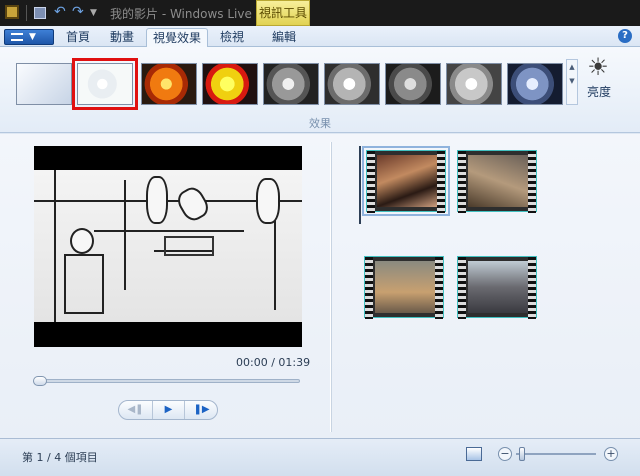  What do you see at coordinates (105, 84) in the screenshot?
I see `effect-thumb-sketch` at bounding box center [105, 84].